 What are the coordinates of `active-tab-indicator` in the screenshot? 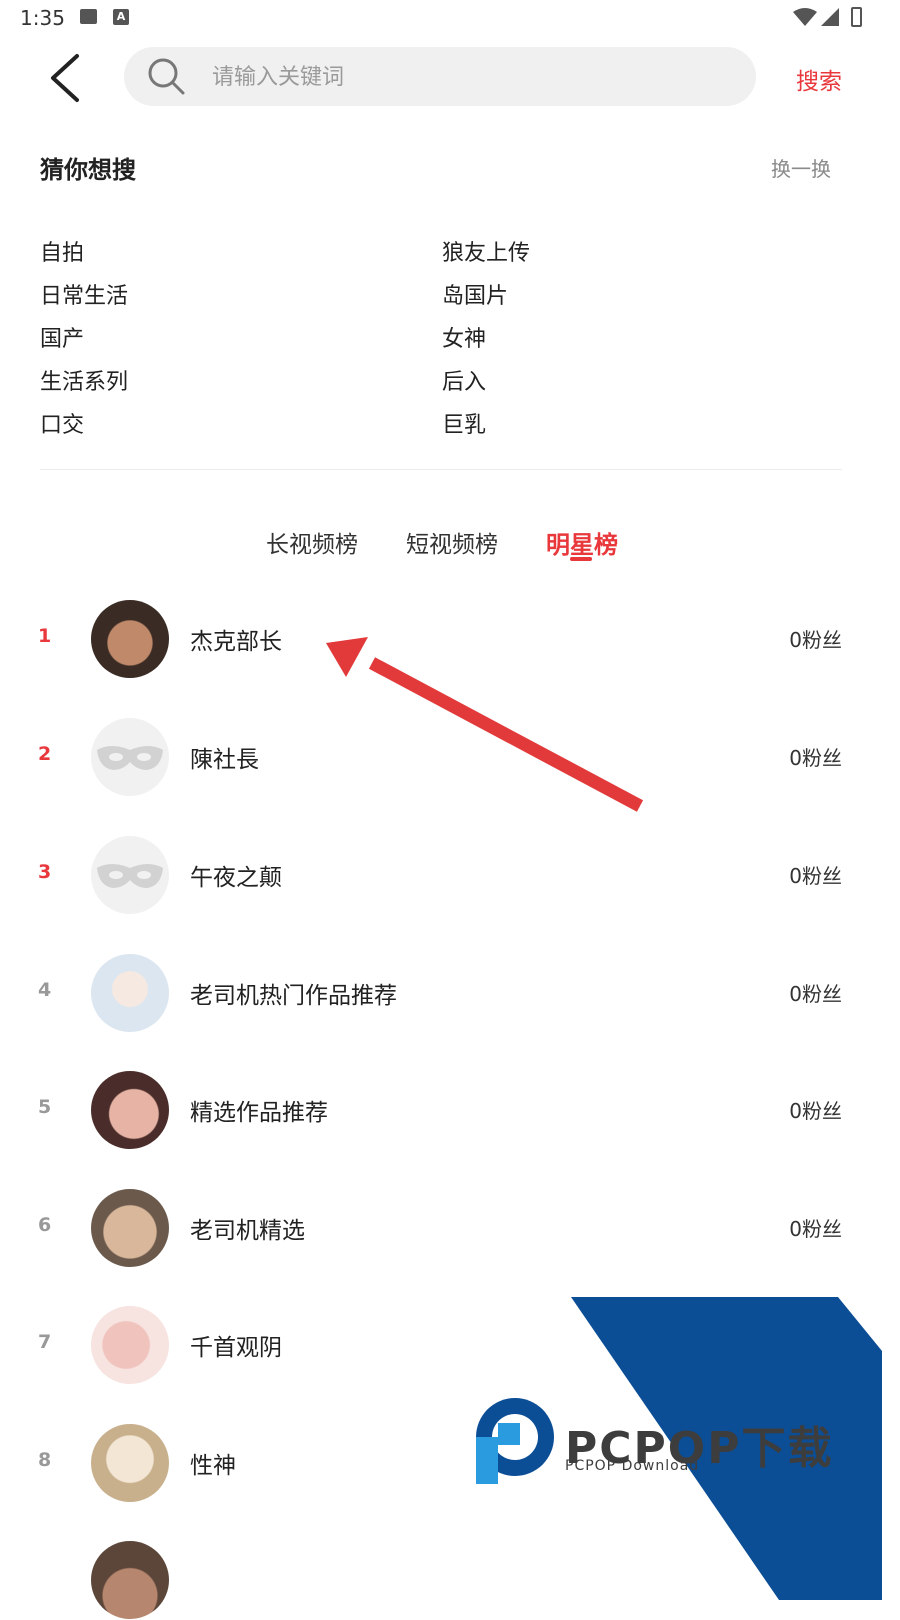 It's located at (581, 559).